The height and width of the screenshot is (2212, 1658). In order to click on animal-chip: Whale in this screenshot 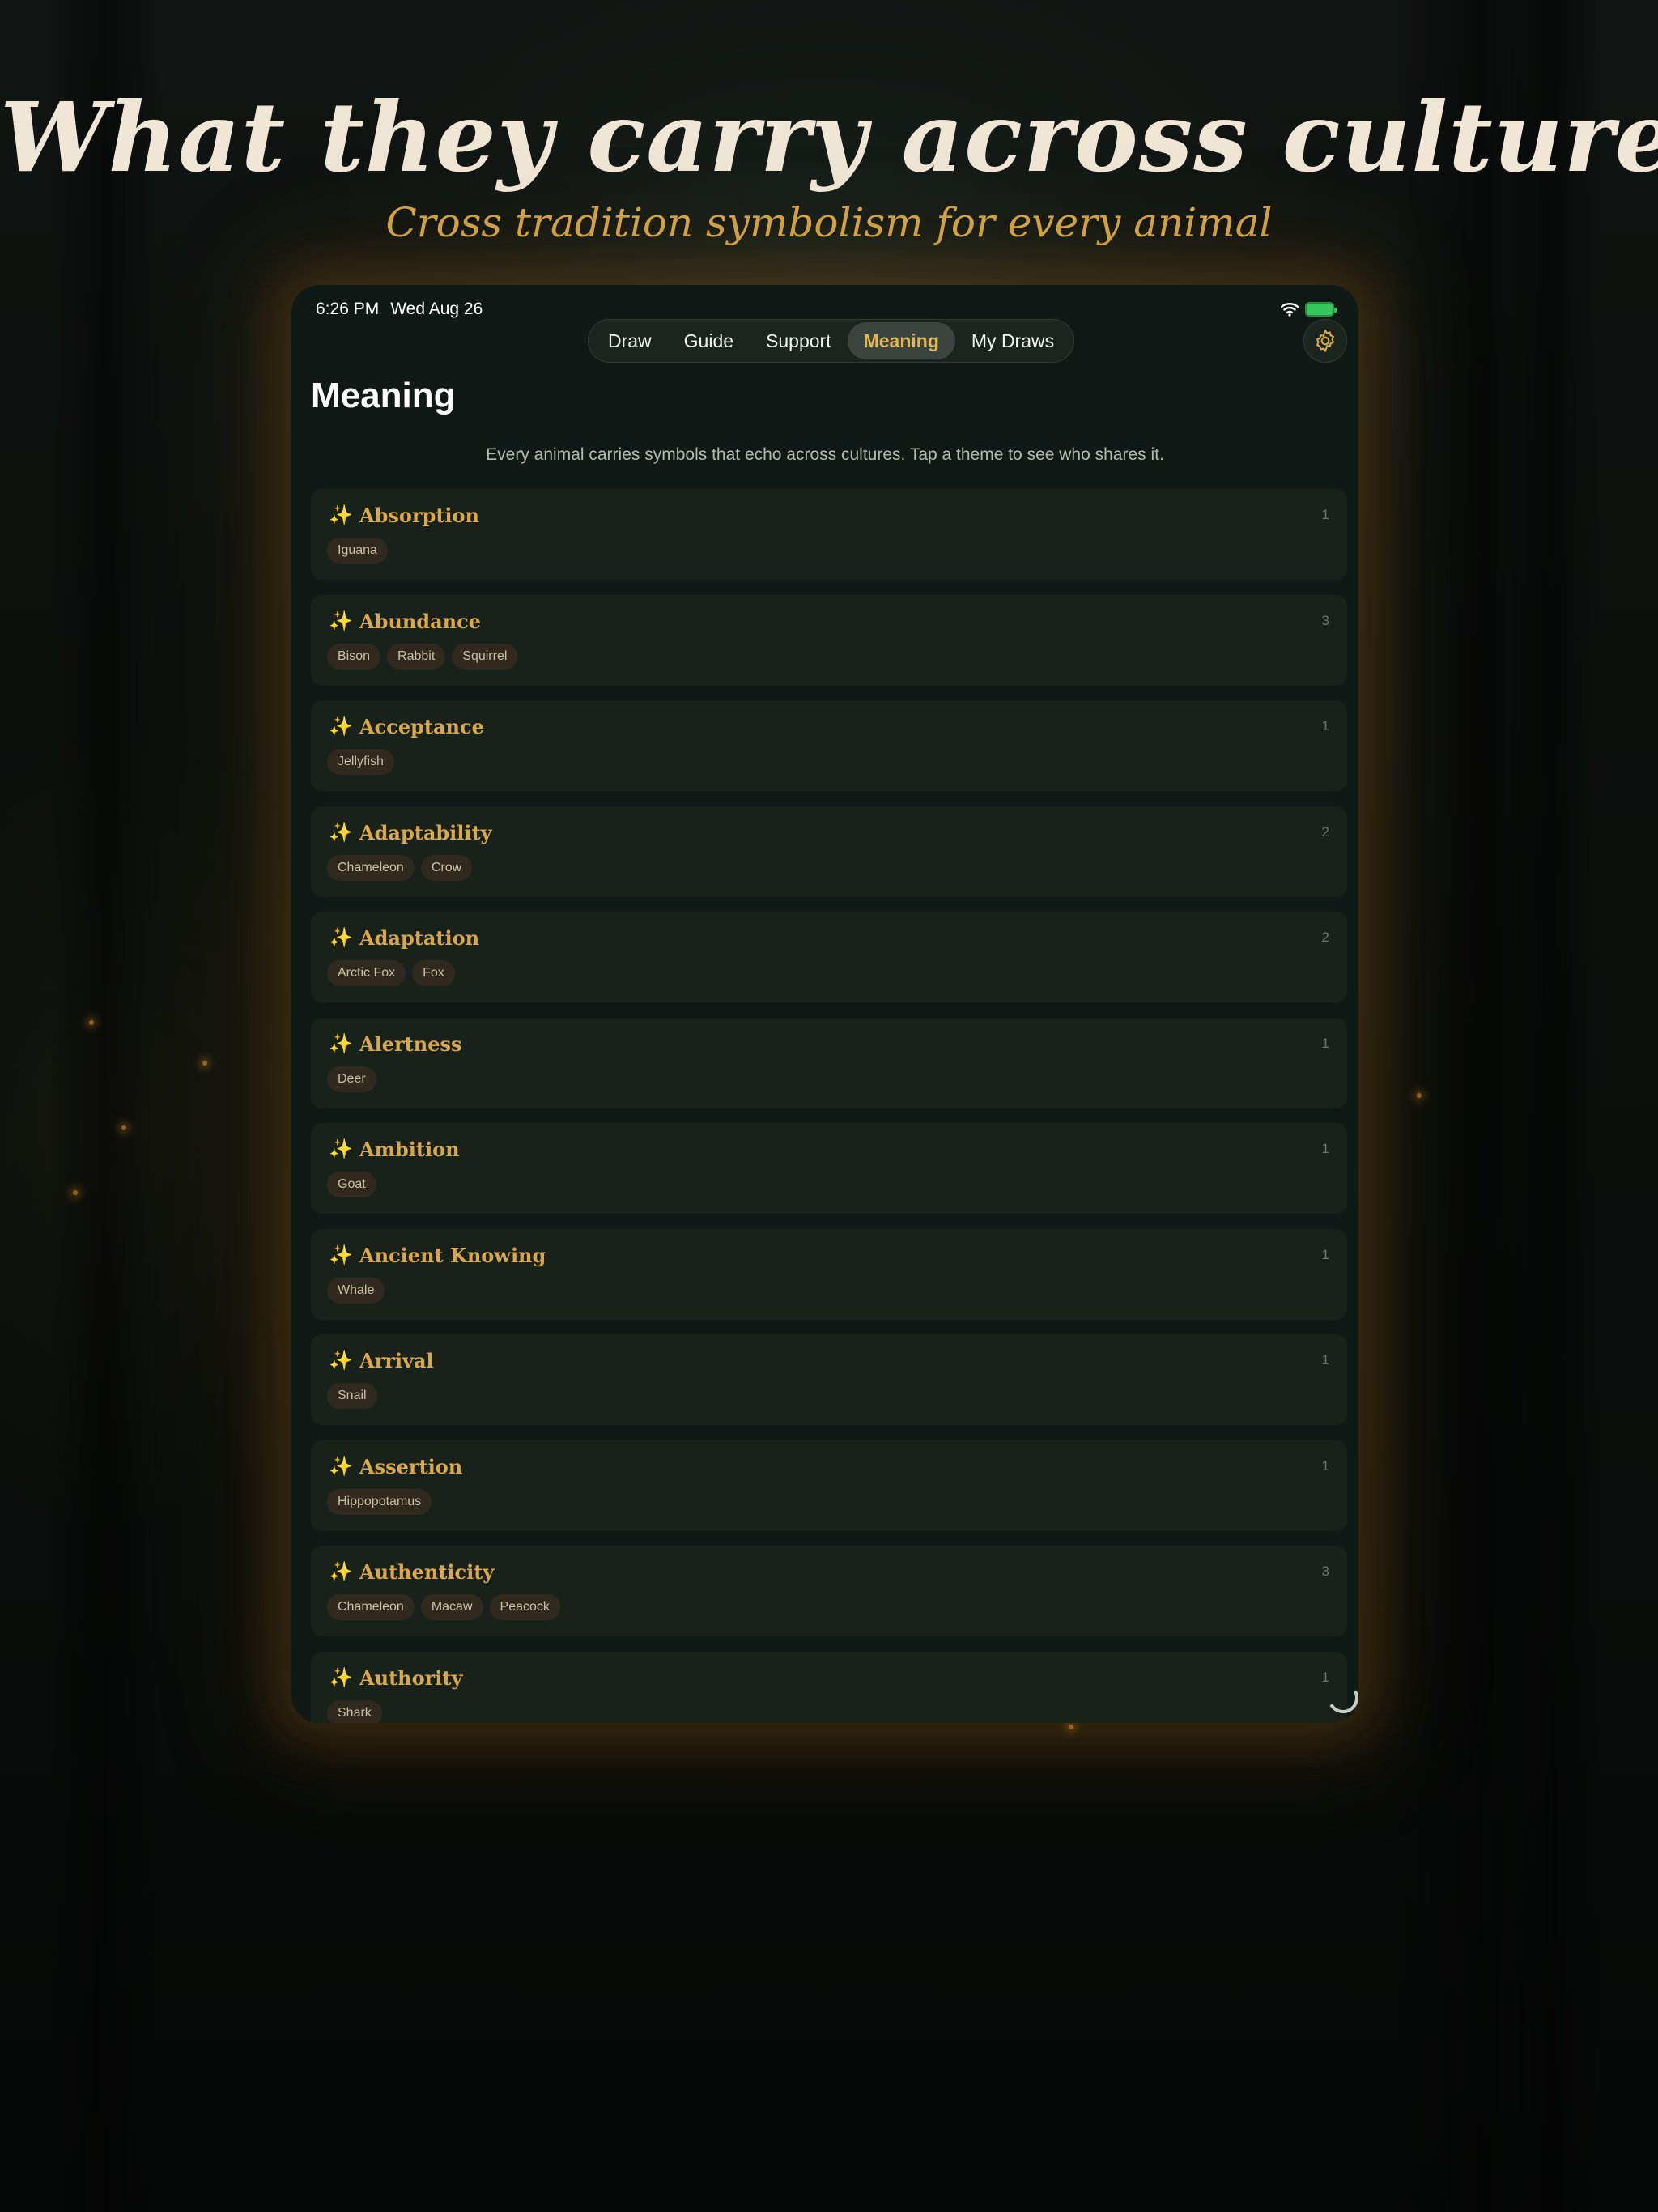, I will do `click(356, 1290)`.